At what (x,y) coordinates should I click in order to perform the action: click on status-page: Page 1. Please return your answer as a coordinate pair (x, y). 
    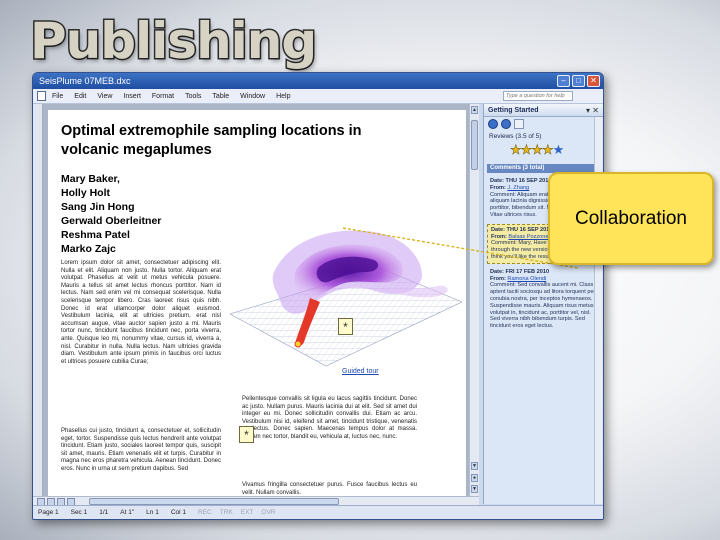
    Looking at the image, I should click on (48, 512).